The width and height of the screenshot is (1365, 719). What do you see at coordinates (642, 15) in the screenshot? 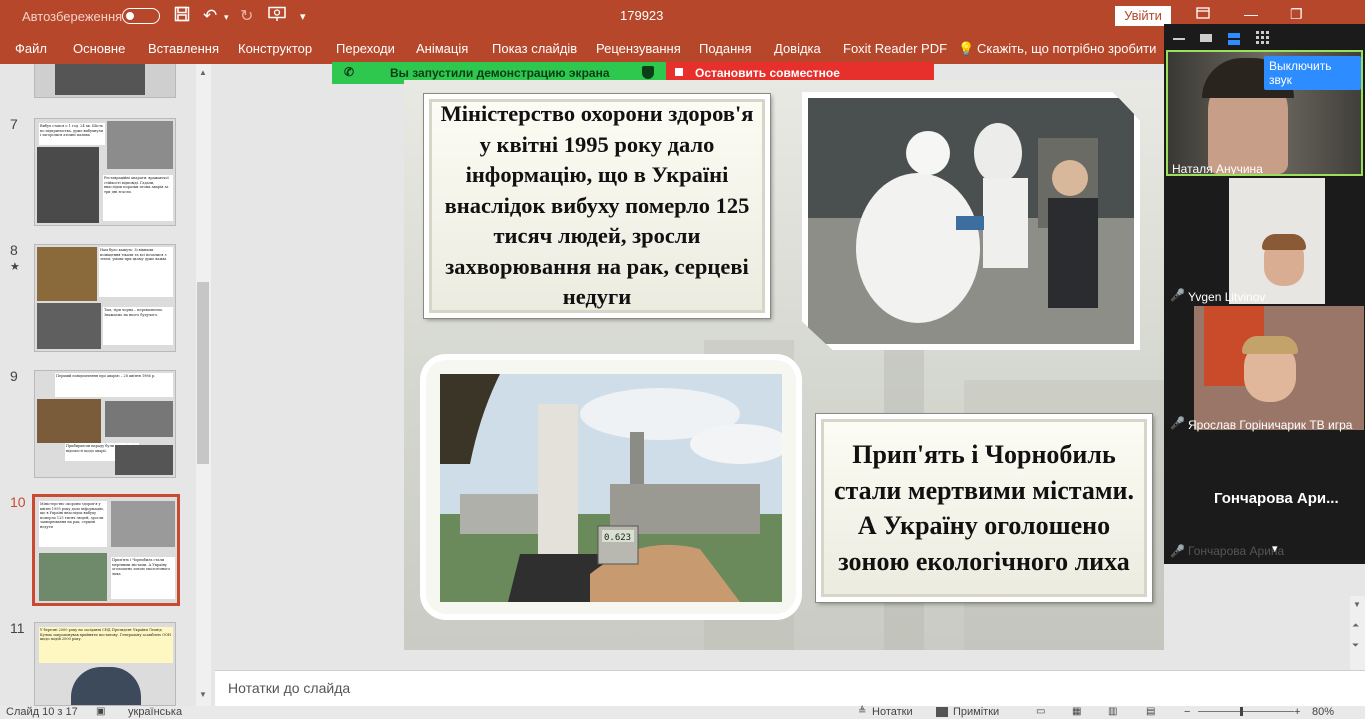
I see `document-title: 179923` at bounding box center [642, 15].